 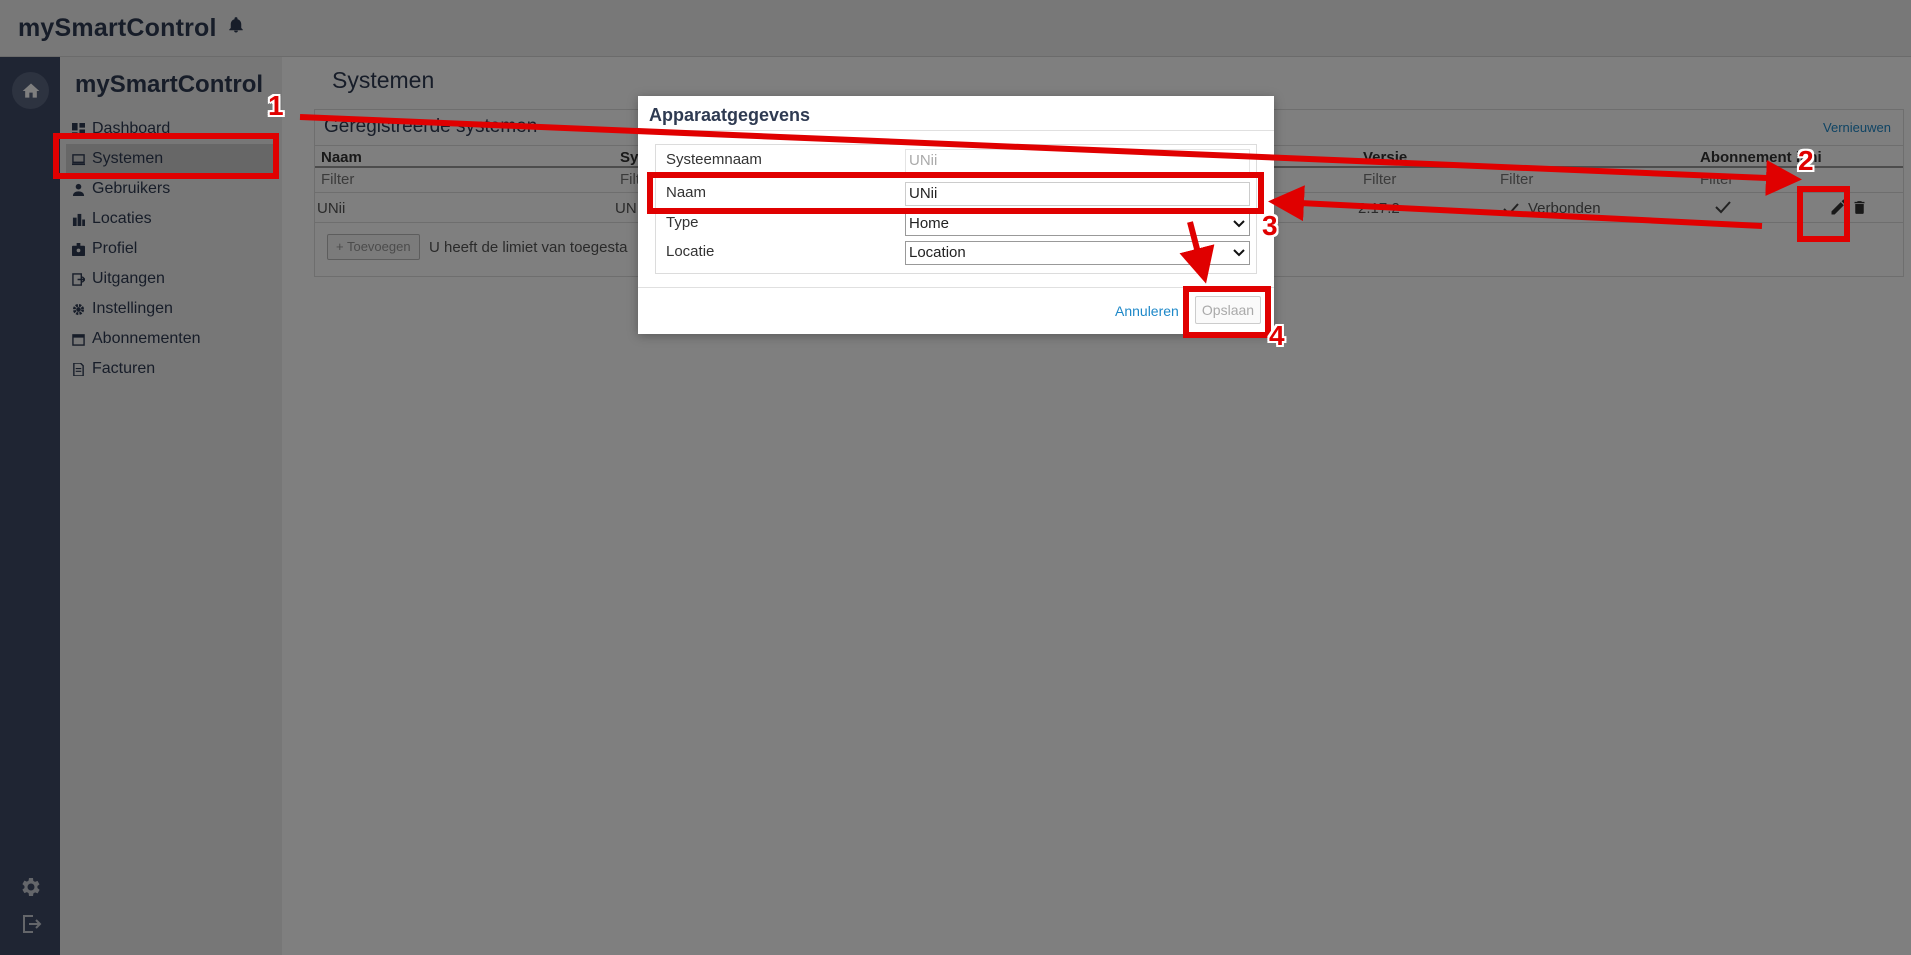 What do you see at coordinates (1806, 160) in the screenshot?
I see `annotation-number-2: 2` at bounding box center [1806, 160].